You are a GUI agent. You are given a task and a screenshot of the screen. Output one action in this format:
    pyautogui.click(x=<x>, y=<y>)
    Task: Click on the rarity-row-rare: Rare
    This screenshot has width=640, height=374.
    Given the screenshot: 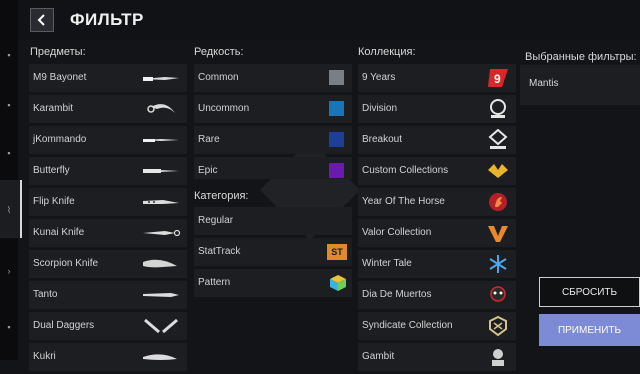 What is the action you would take?
    pyautogui.click(x=273, y=140)
    